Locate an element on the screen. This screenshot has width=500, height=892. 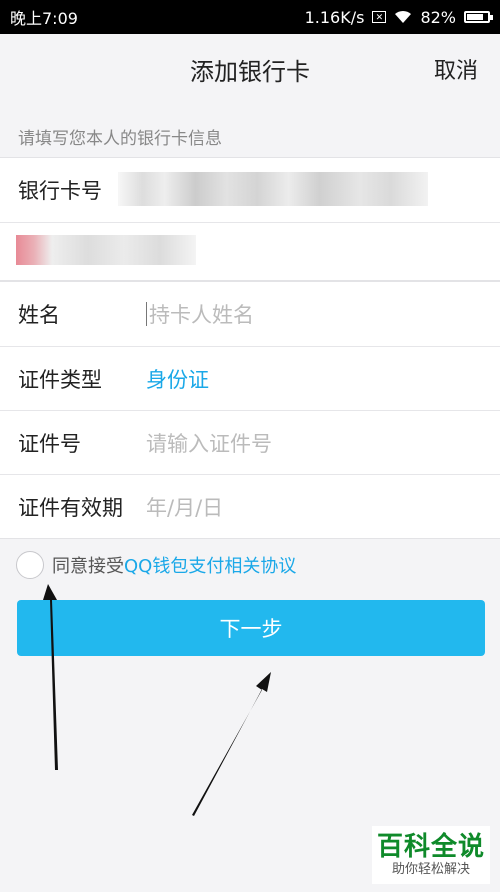
text-cursor is located at coordinates (146, 314).